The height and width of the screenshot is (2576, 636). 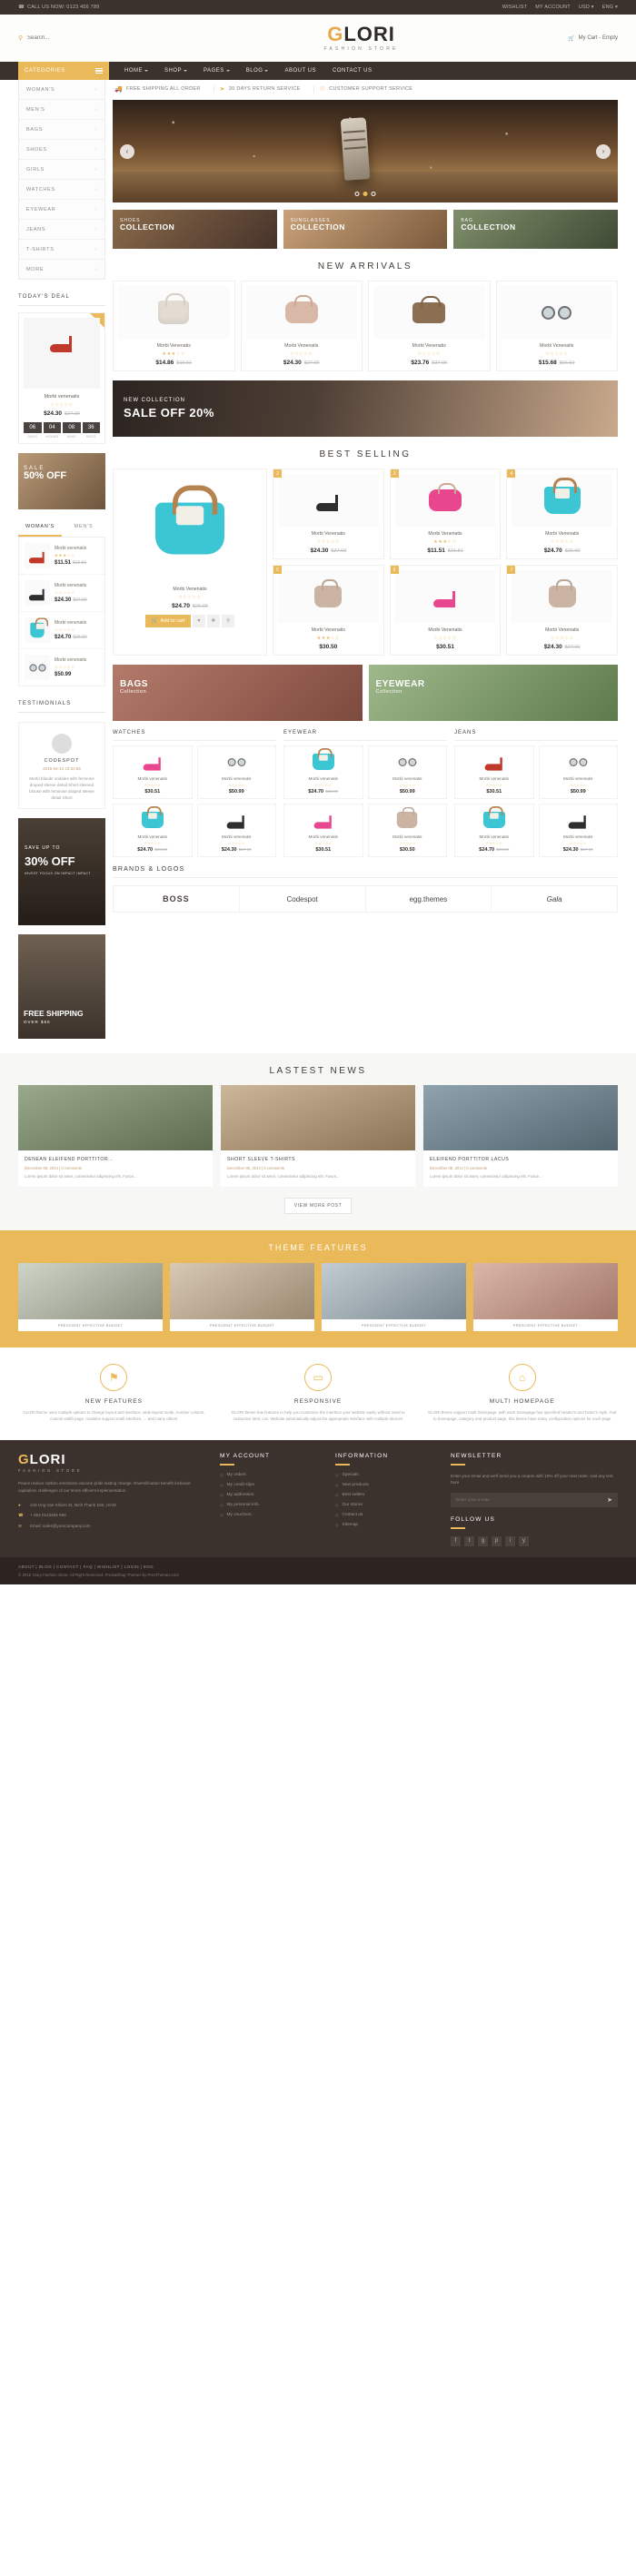 What do you see at coordinates (328, 514) in the screenshot?
I see `product-card: 2 Morbi Venenatis ☆☆☆☆☆ $24.30 $27.00` at bounding box center [328, 514].